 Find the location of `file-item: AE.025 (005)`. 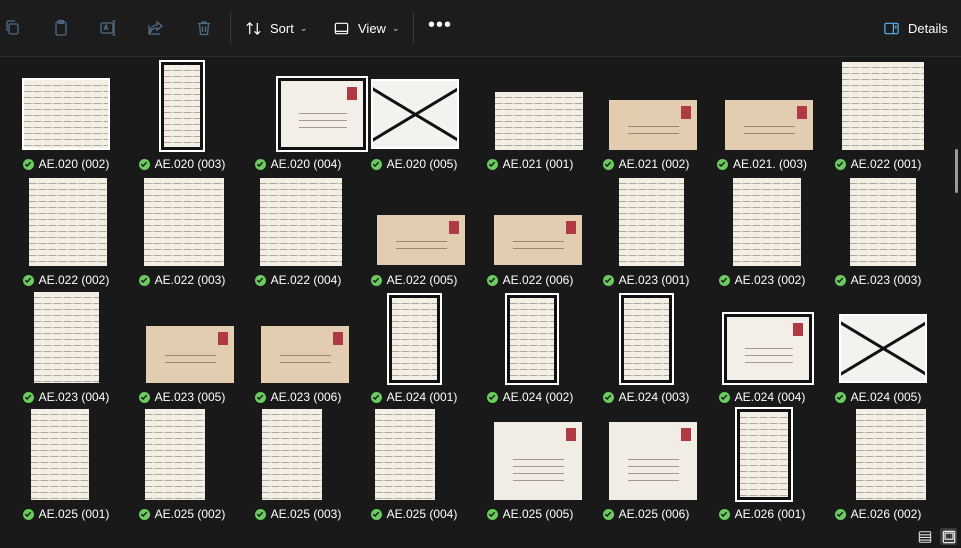

file-item: AE.025 (005) is located at coordinates (530, 466).